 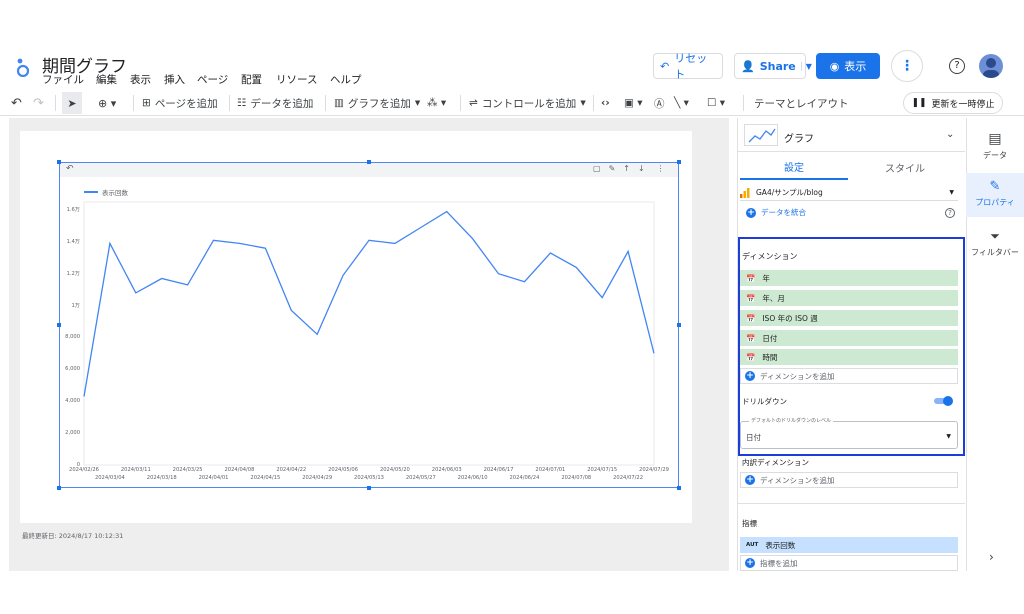 What do you see at coordinates (654, 470) in the screenshot?
I see `x-tick-label: 2024/07/29` at bounding box center [654, 470].